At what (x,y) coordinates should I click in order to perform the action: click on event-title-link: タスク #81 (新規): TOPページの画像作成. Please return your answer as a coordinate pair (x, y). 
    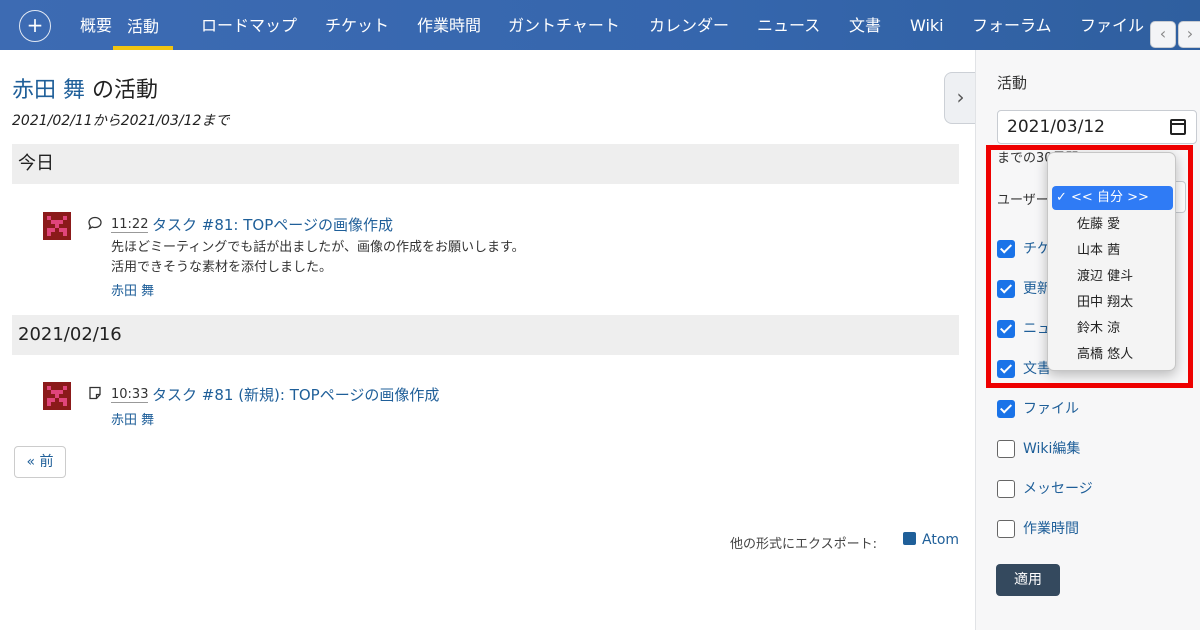
    Looking at the image, I should click on (295, 394).